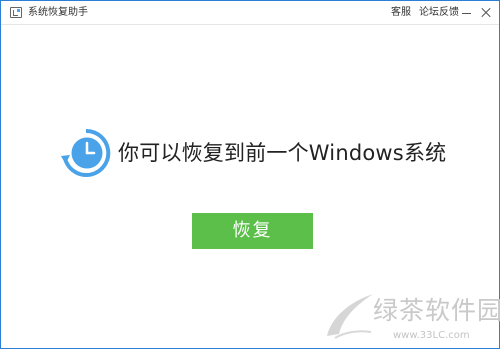 The image size is (500, 350). What do you see at coordinates (282, 153) in the screenshot?
I see `restore-message: 你可以恢复到前一个Windows系统` at bounding box center [282, 153].